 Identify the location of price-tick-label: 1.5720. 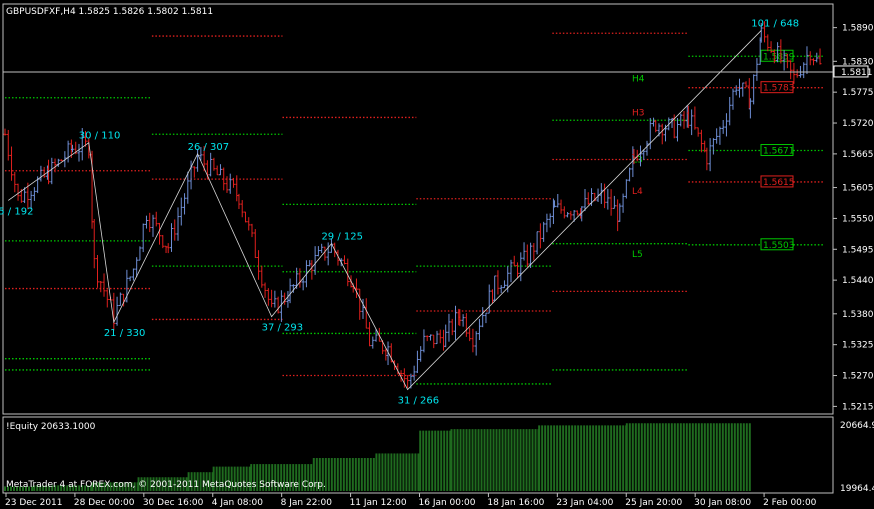
(858, 124).